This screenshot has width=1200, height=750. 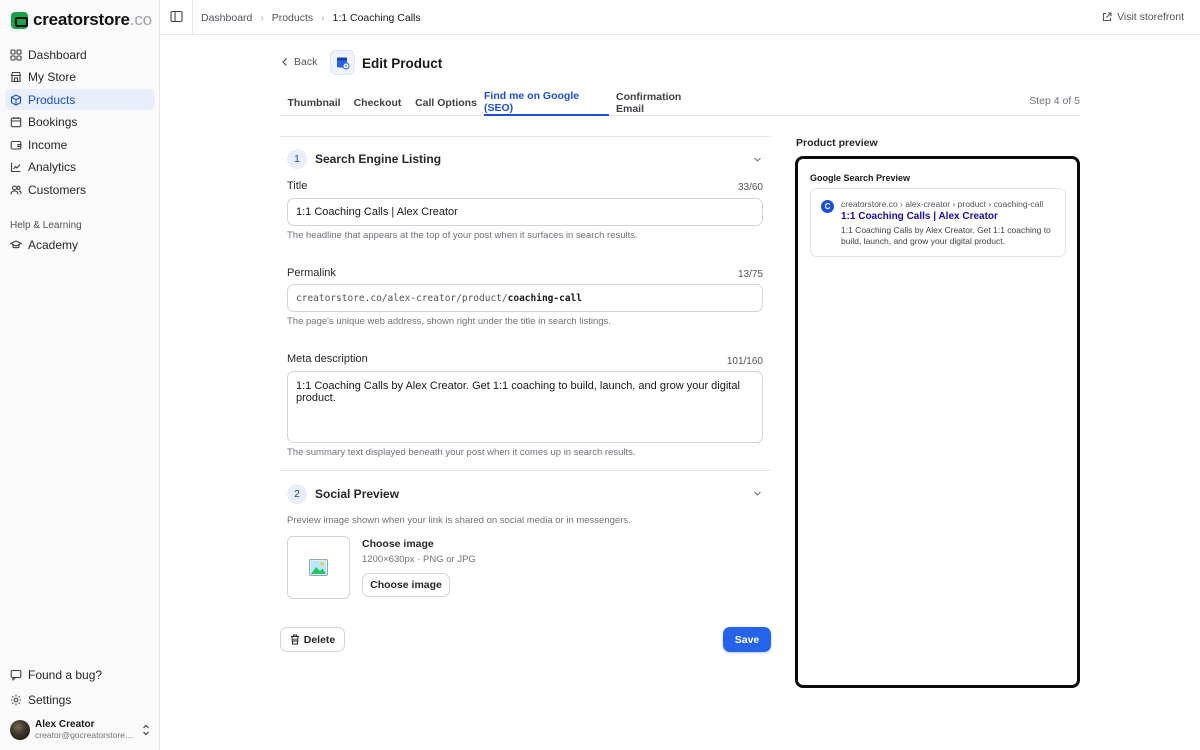 I want to click on product-icon, so click(x=342, y=62).